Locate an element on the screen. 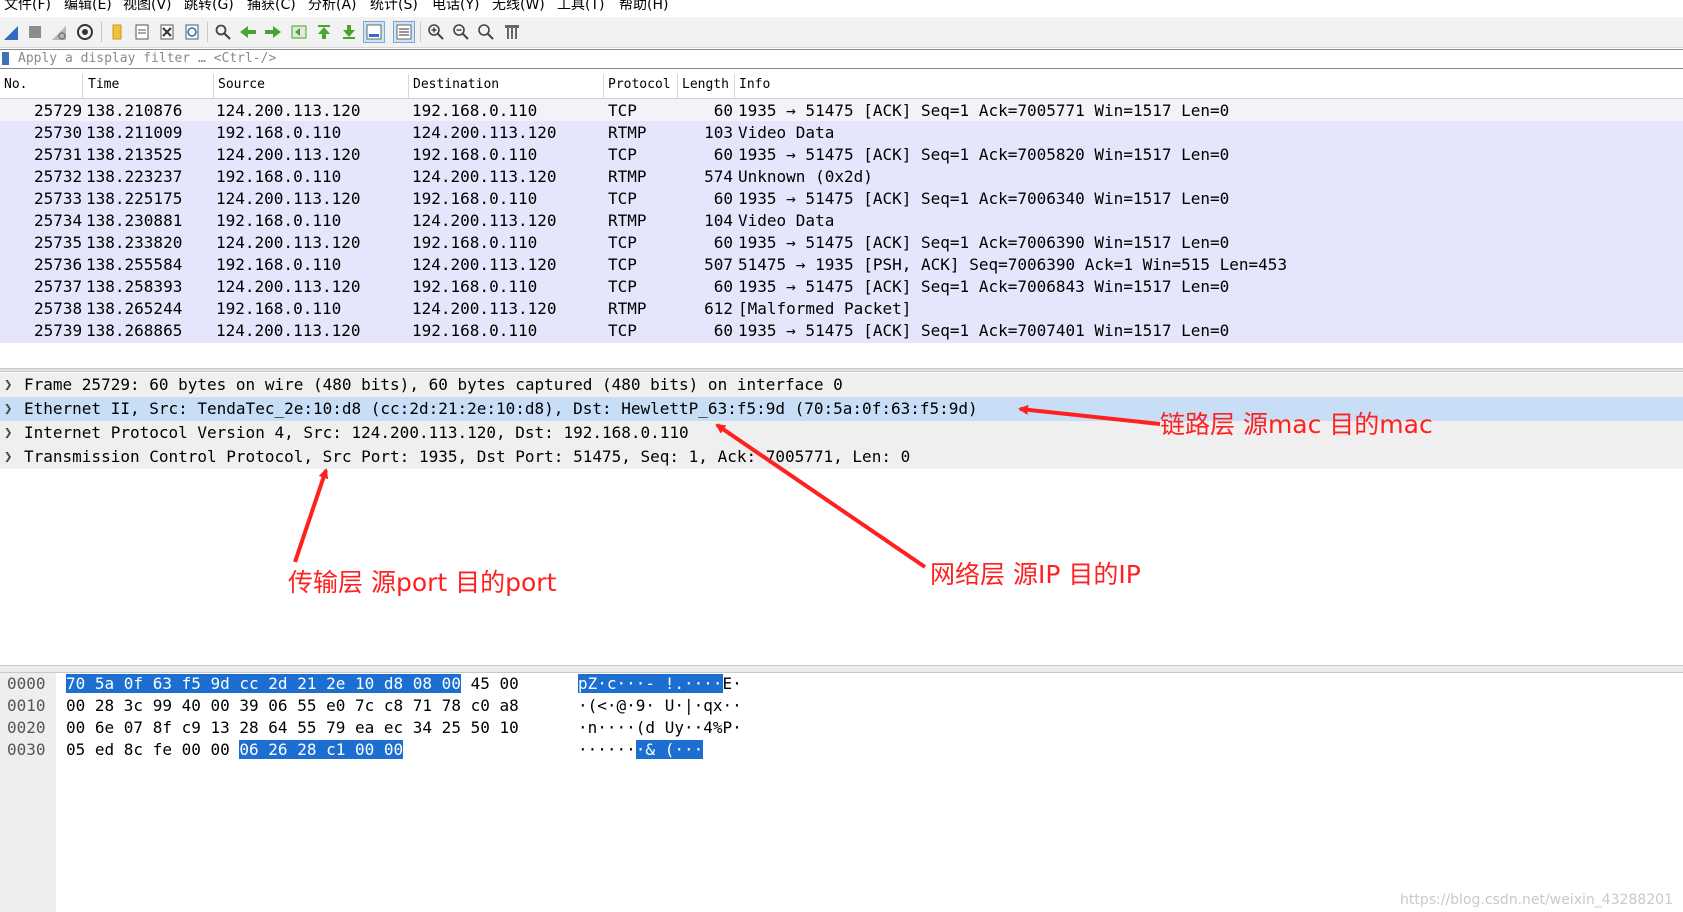  network-layer-arrow is located at coordinates (821, 496).